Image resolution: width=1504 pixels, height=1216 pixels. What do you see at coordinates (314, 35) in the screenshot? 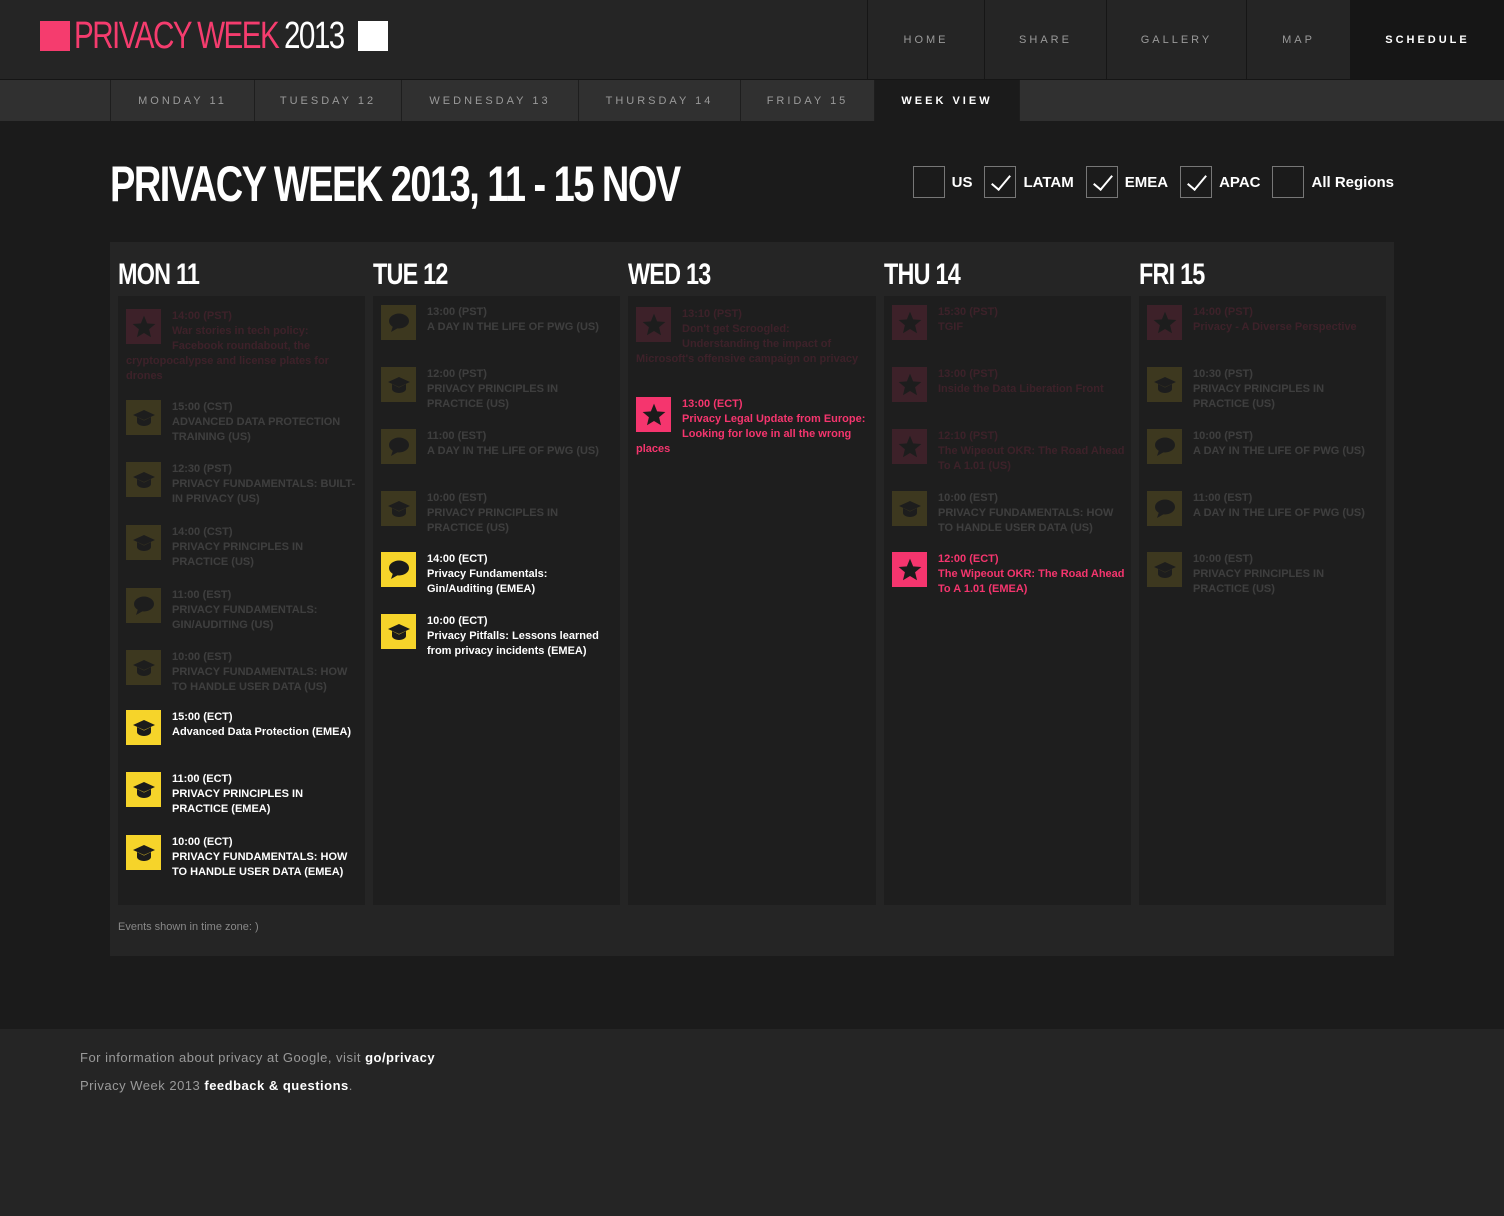
I see `logo-year: 2013` at bounding box center [314, 35].